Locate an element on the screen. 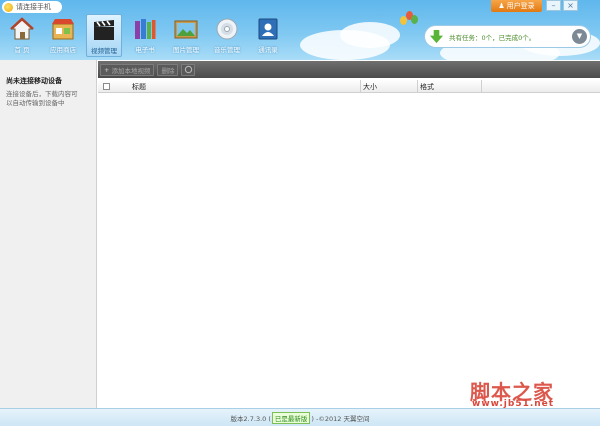 Image resolution: width=600 pixels, height=426 pixels. app-logo-icon is located at coordinates (8, 7).